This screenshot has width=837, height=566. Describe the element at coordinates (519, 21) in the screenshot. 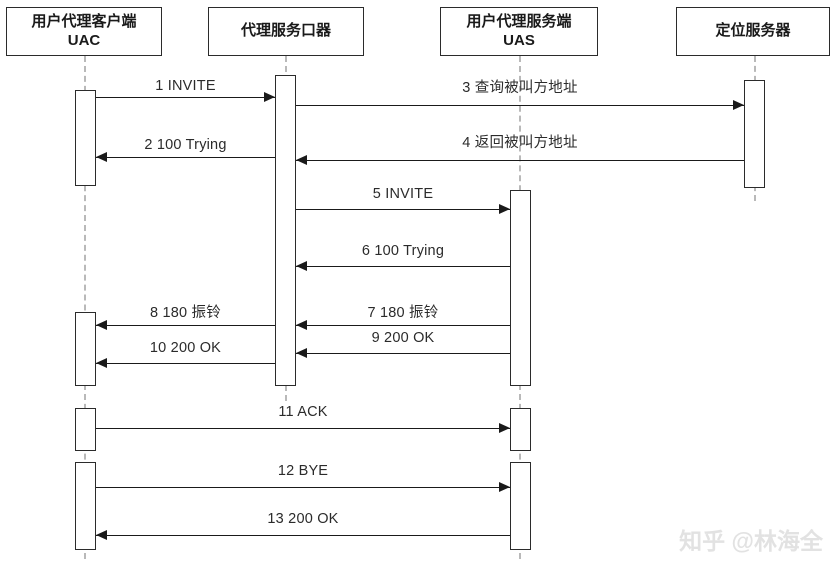

I see `participant-uas-name: 用户代理服务端` at that location.